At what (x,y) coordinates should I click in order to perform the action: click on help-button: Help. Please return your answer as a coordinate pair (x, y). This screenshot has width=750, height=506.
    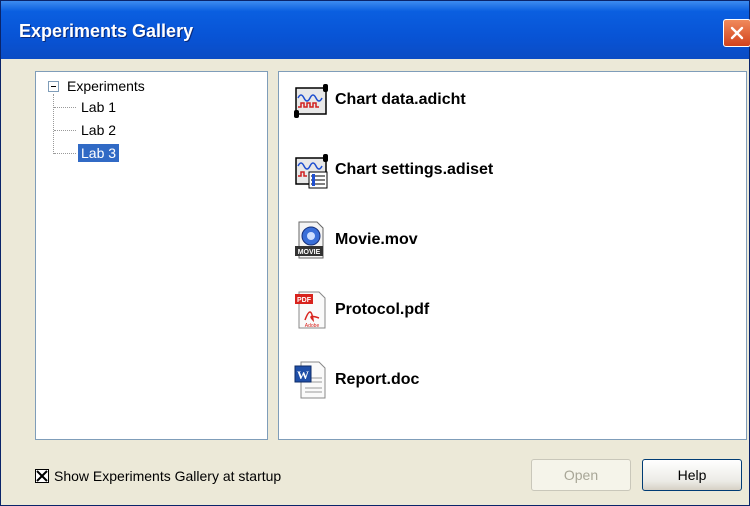
    Looking at the image, I should click on (692, 475).